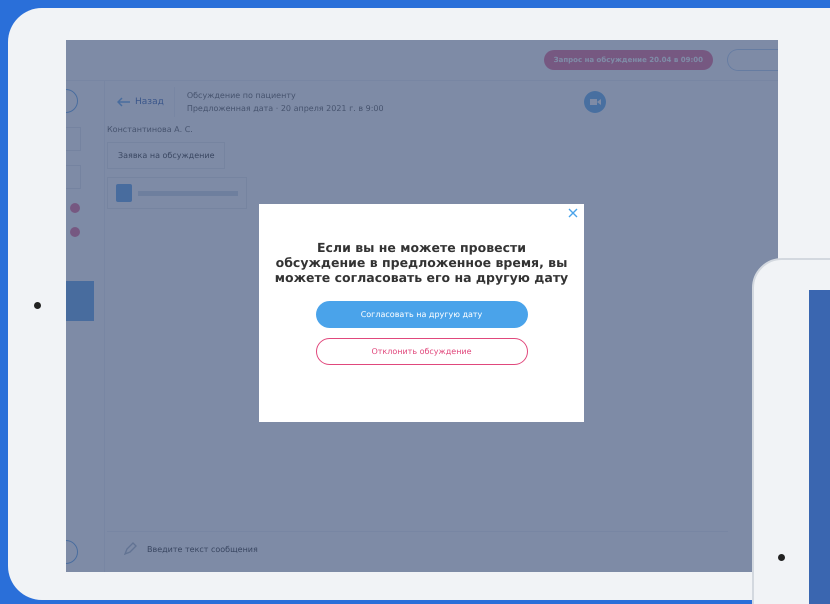 The width and height of the screenshot is (830, 604). Describe the element at coordinates (422, 351) in the screenshot. I see `dialog-button: Отклонить обсуждение` at that location.